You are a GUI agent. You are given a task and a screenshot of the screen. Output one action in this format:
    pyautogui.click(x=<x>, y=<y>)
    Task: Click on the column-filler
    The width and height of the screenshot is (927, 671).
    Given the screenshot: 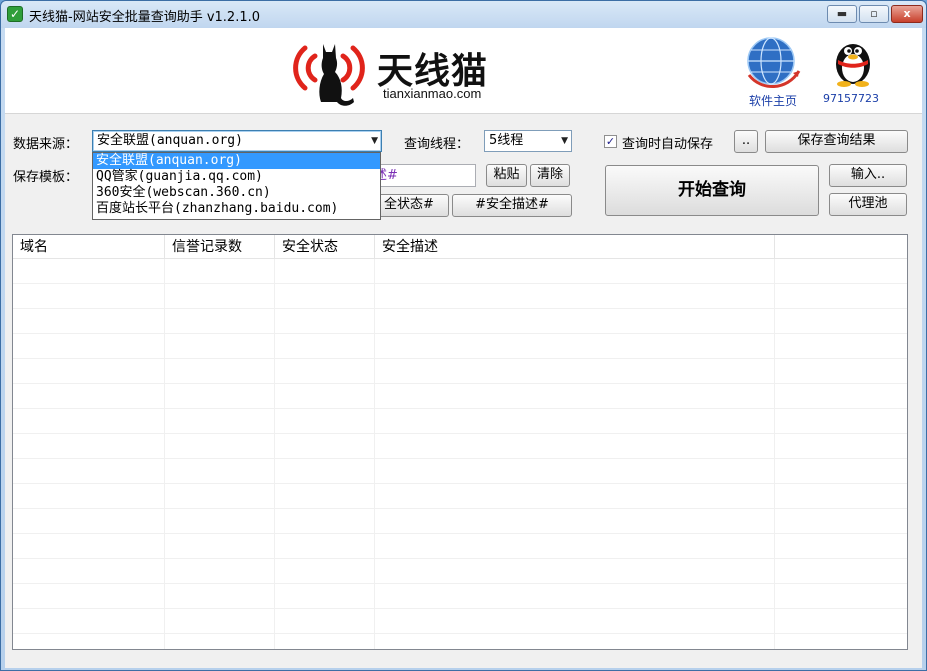 What is the action you would take?
    pyautogui.click(x=841, y=247)
    